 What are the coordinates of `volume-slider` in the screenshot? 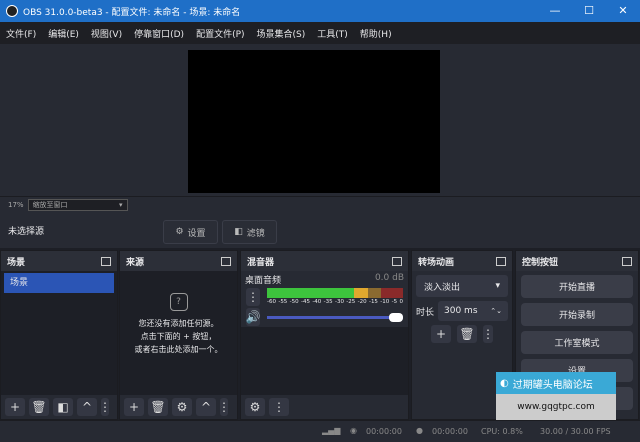 It's located at (335, 317).